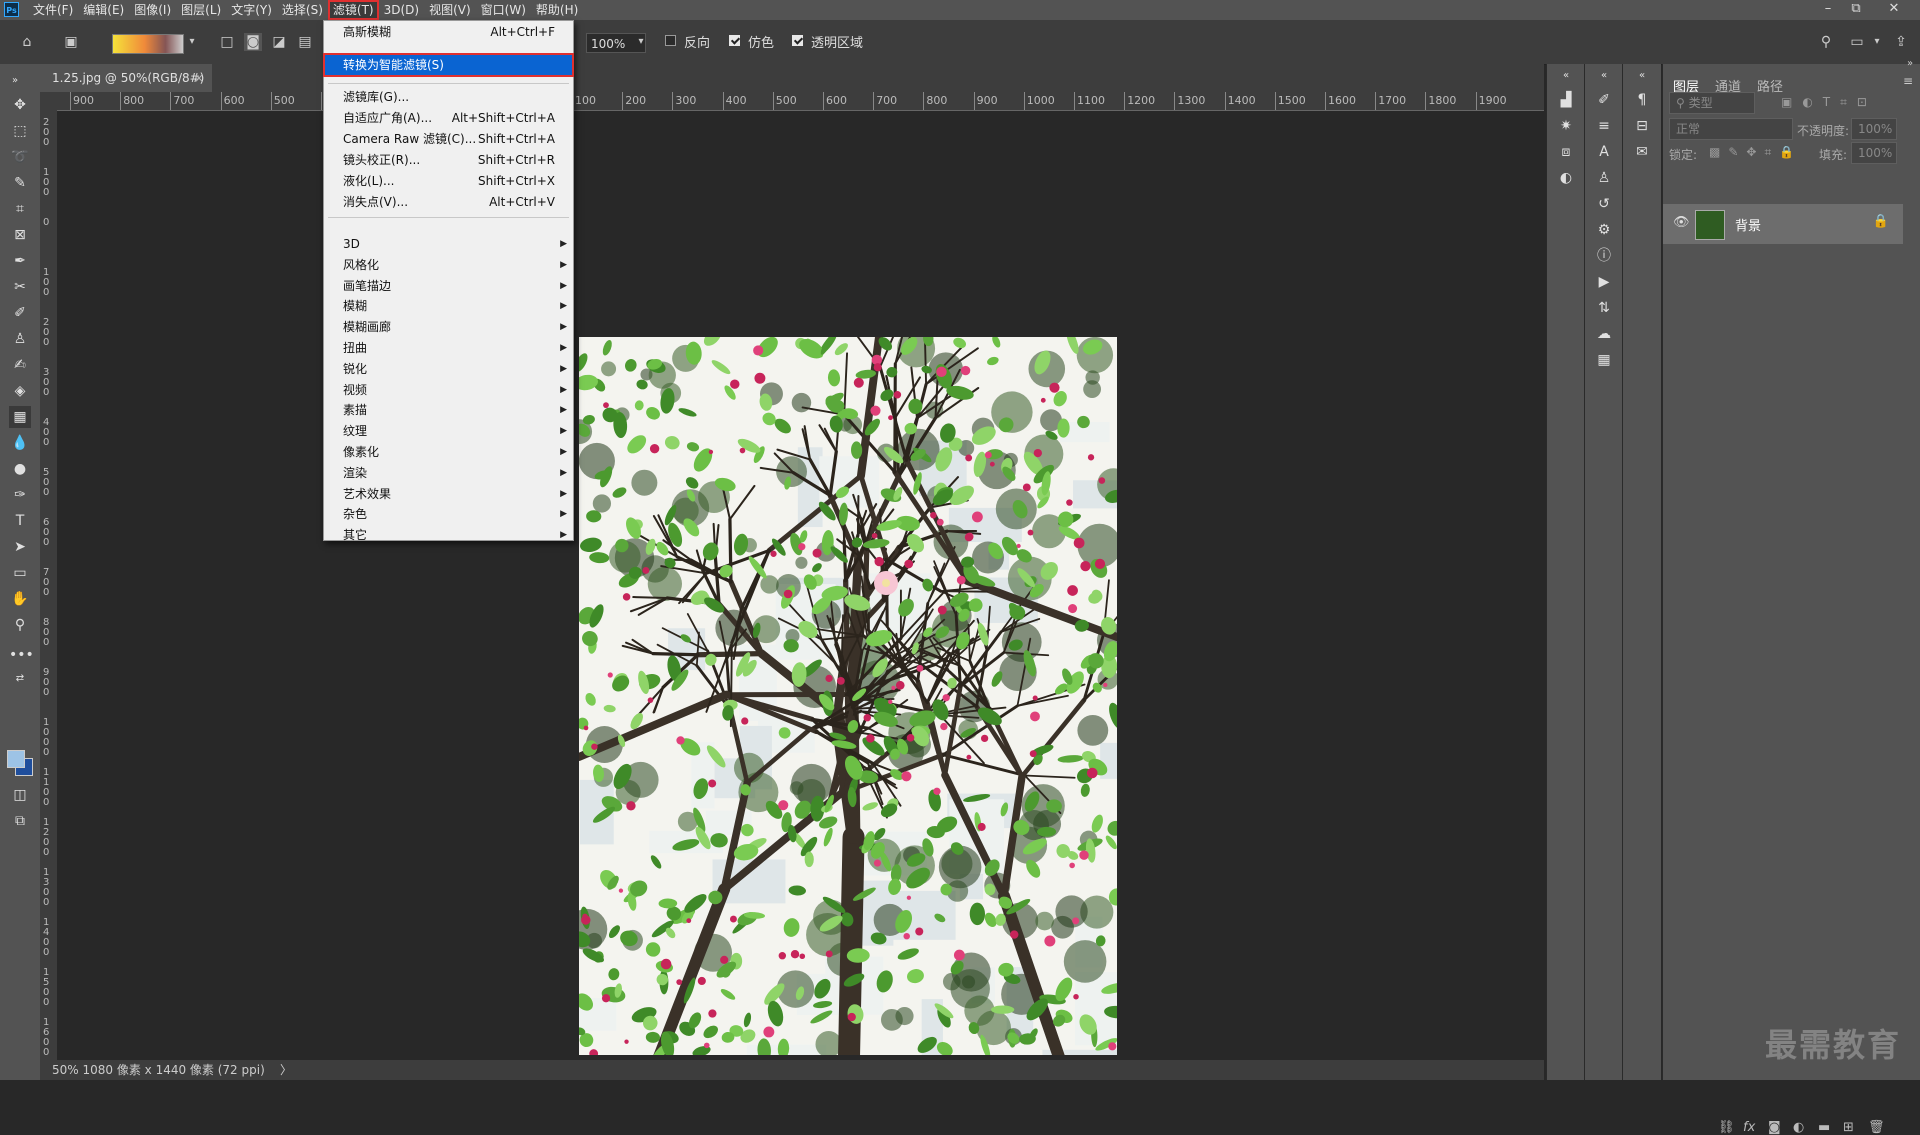  Describe the element at coordinates (1642, 126) in the screenshot. I see `glyphs-icon: ⊟` at that location.